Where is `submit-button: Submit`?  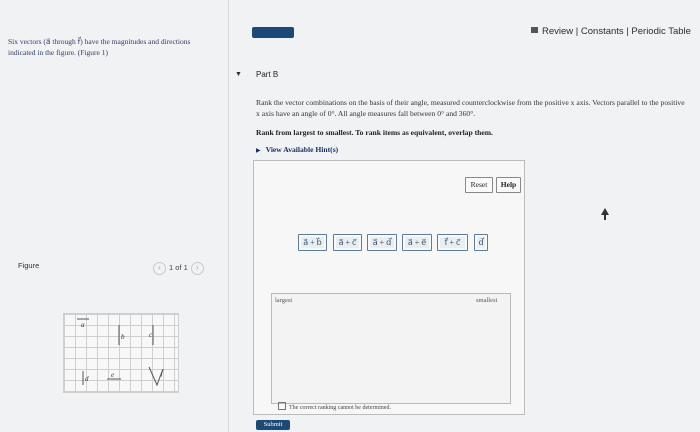 submit-button: Submit is located at coordinates (273, 425).